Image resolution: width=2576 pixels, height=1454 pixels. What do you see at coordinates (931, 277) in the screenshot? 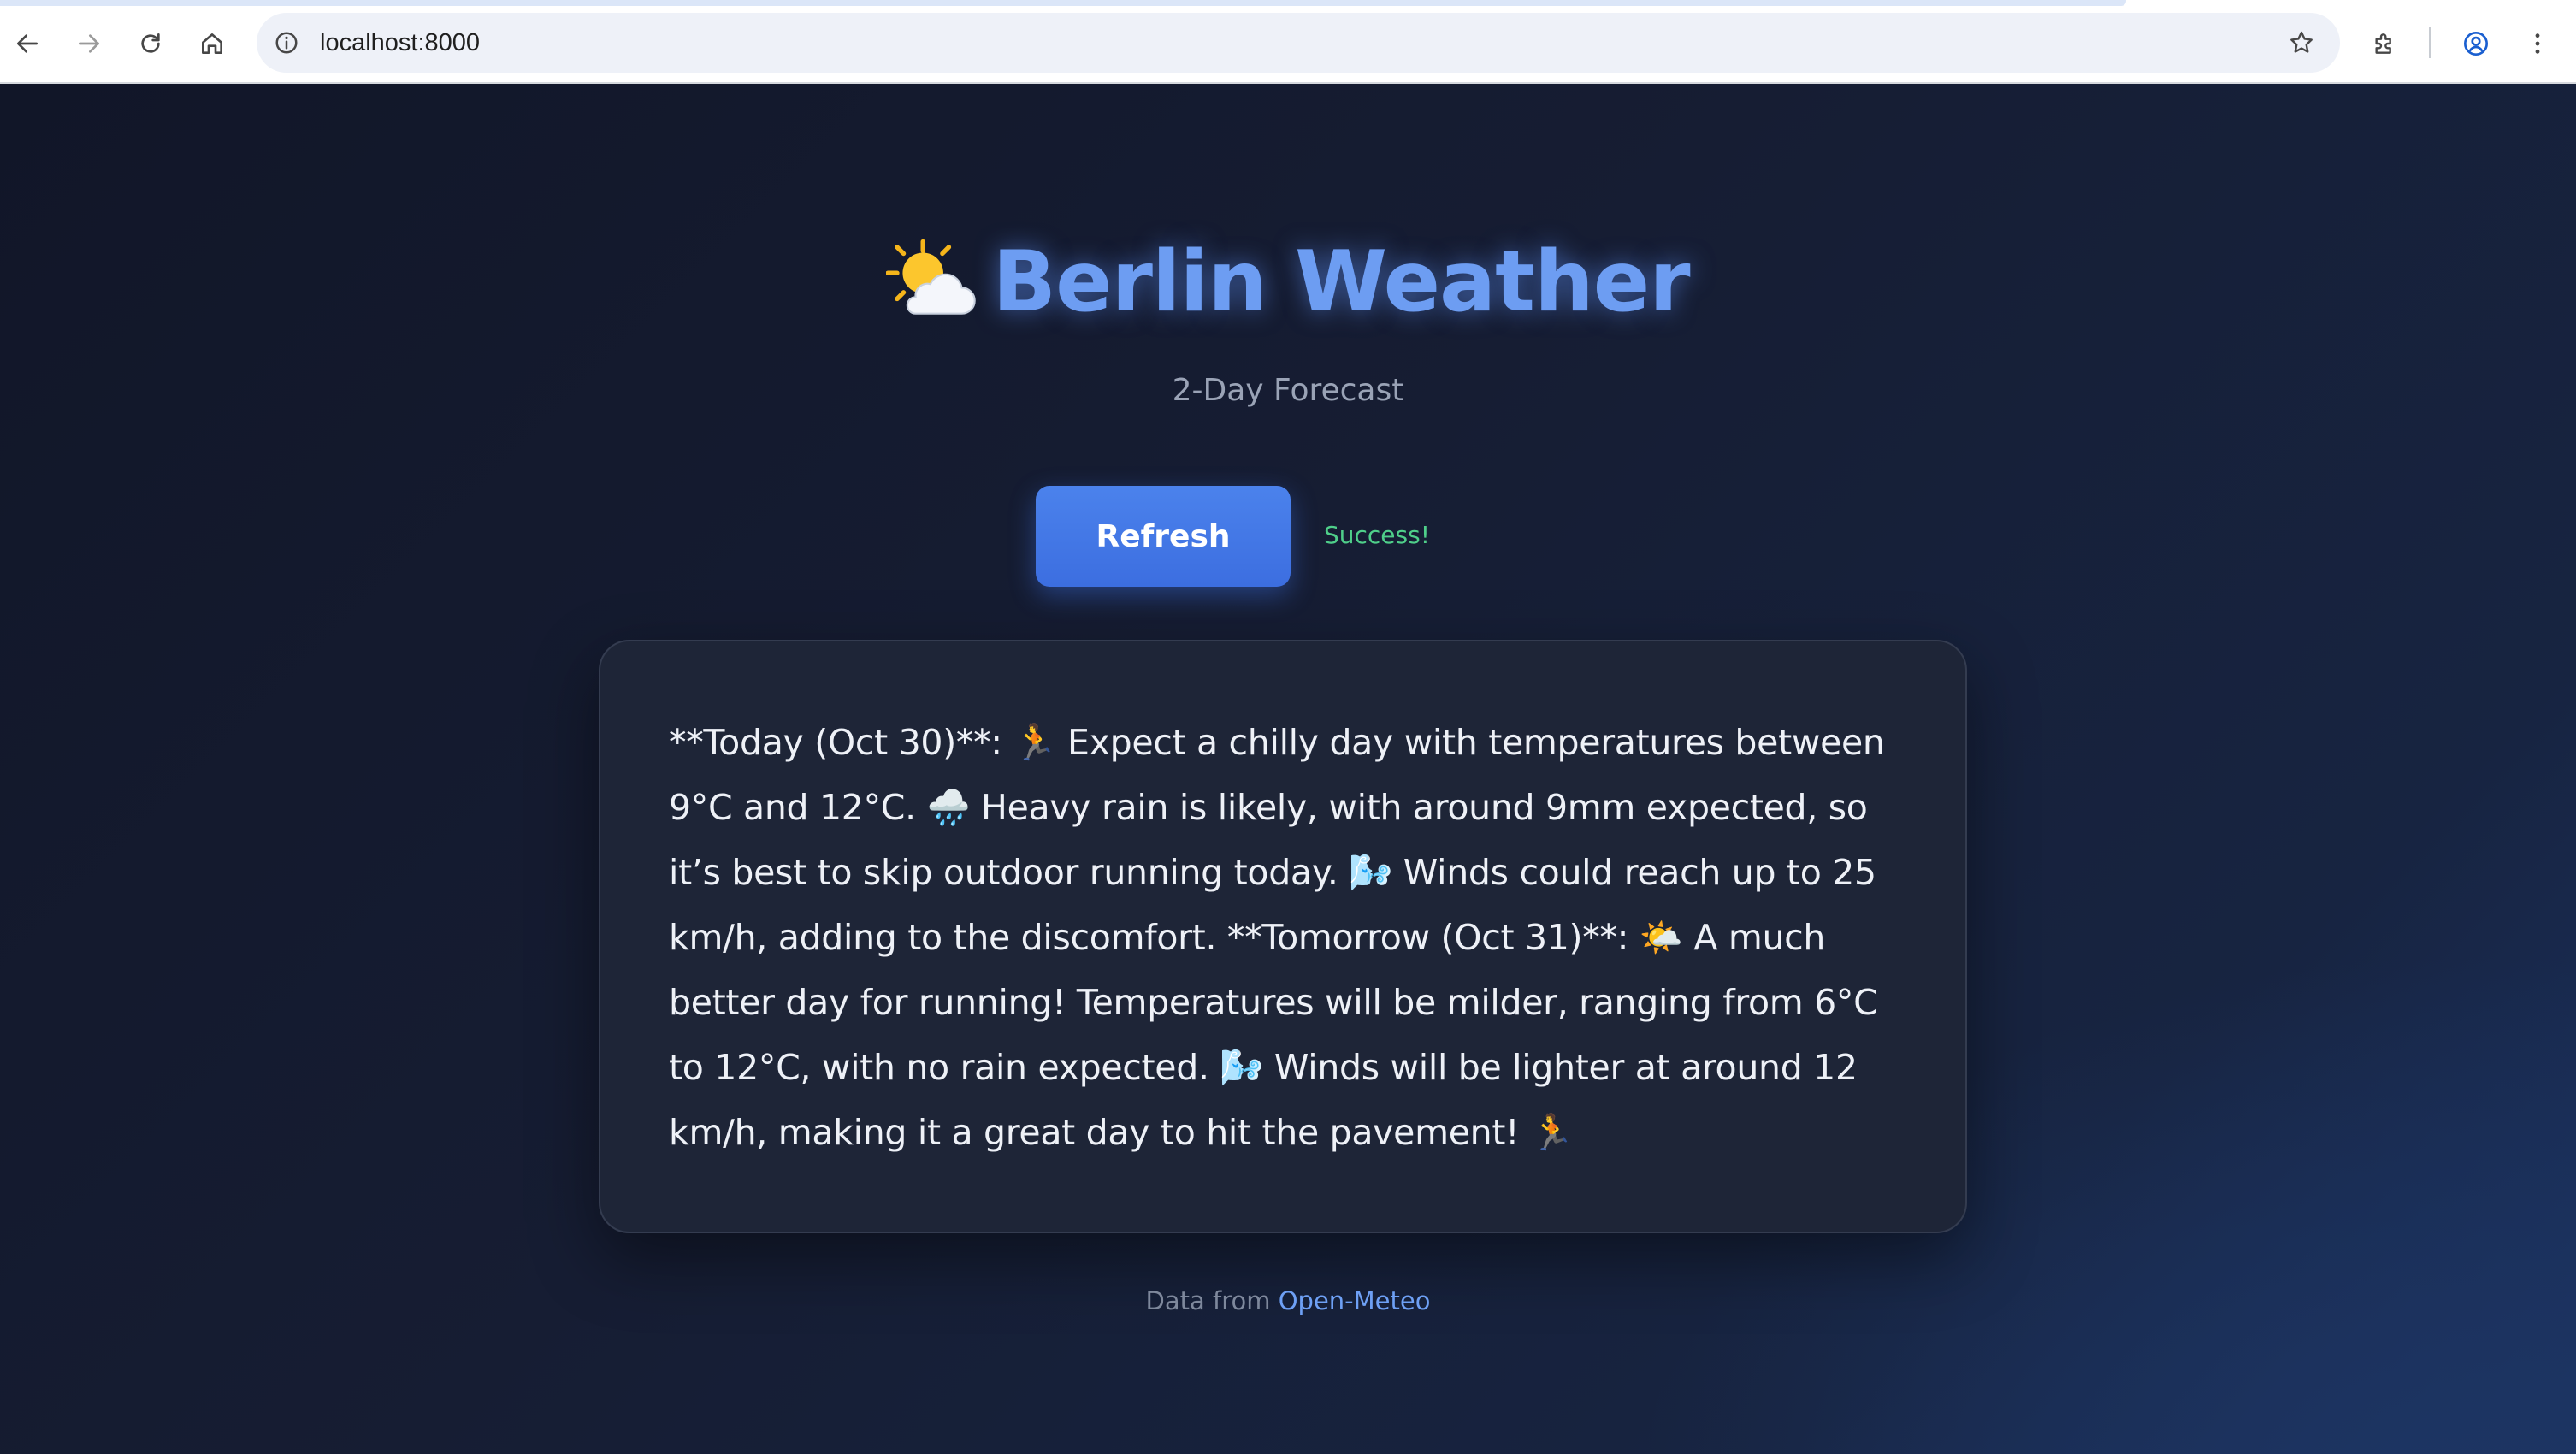
I see `sun-behind-cloud-icon` at bounding box center [931, 277].